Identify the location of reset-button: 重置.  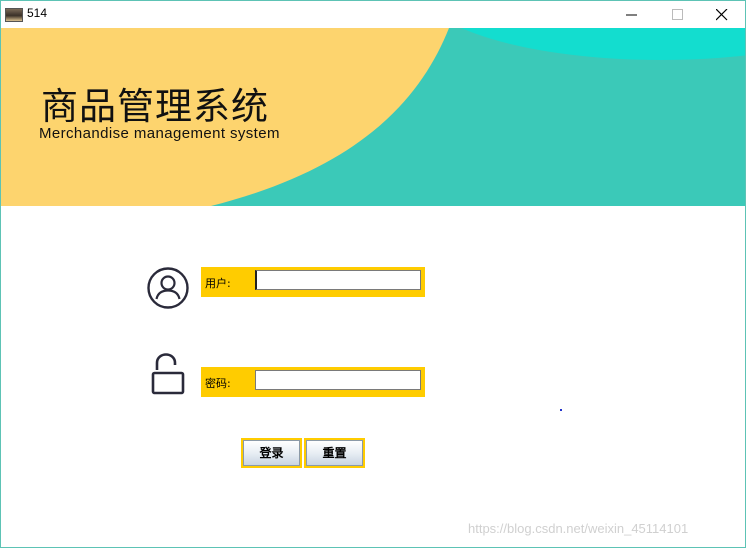
(334, 453).